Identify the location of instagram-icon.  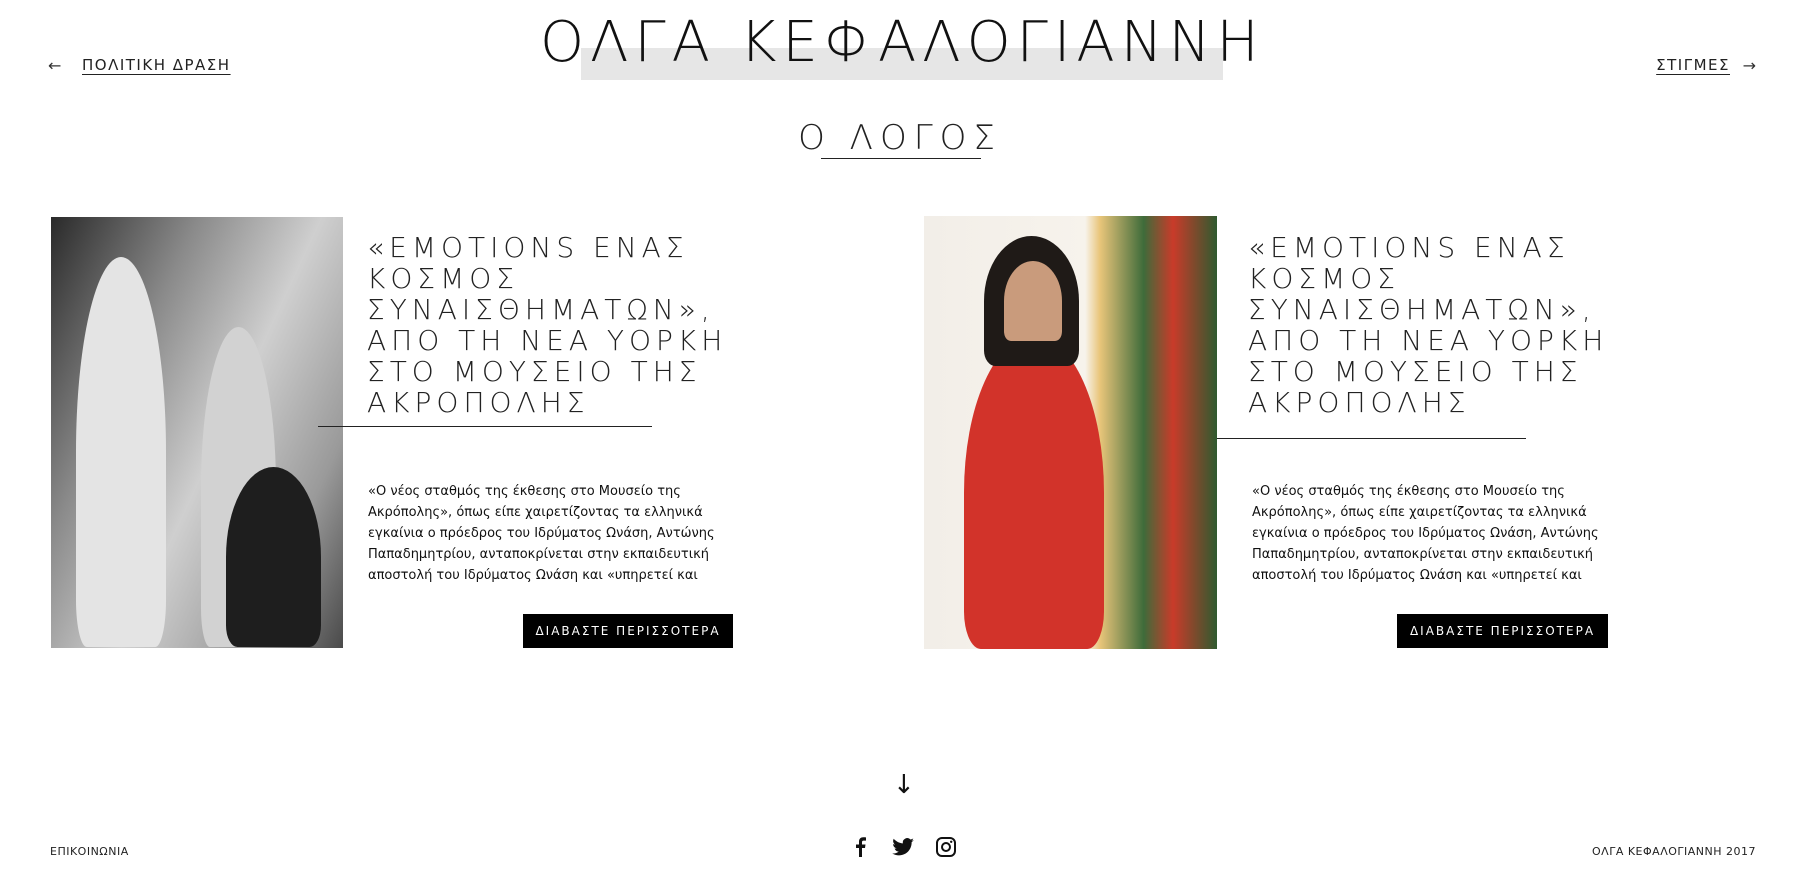
(946, 847).